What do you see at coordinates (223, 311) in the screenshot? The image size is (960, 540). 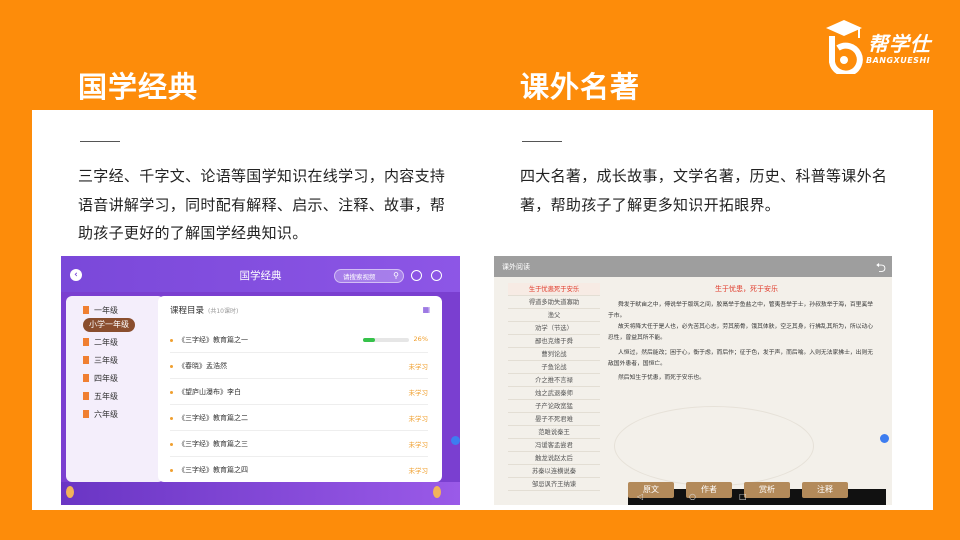 I see `course-count: (共10课时)` at bounding box center [223, 311].